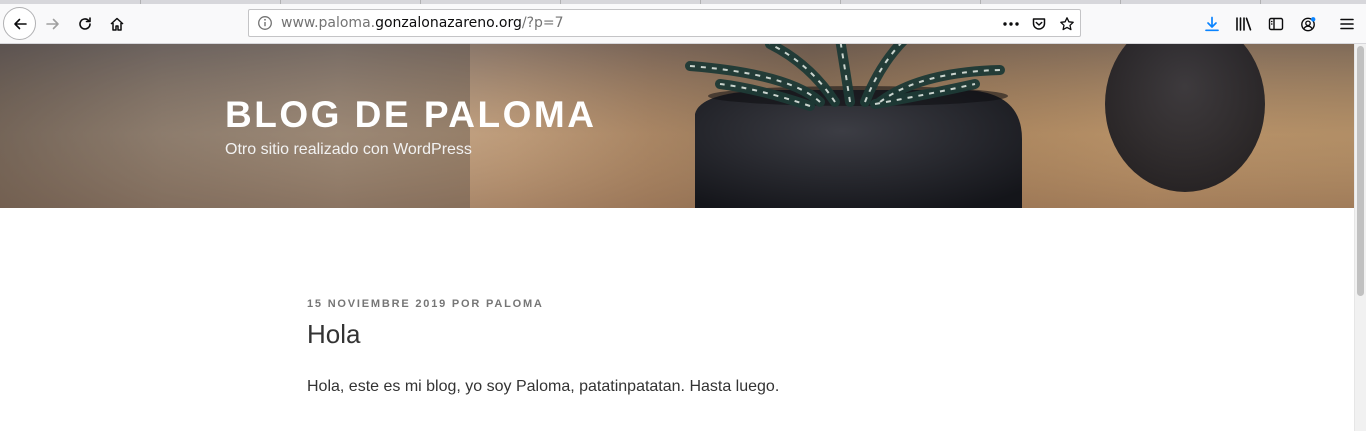 The image size is (1366, 431). Describe the element at coordinates (515, 304) in the screenshot. I see `post-author: PALOMA` at that location.